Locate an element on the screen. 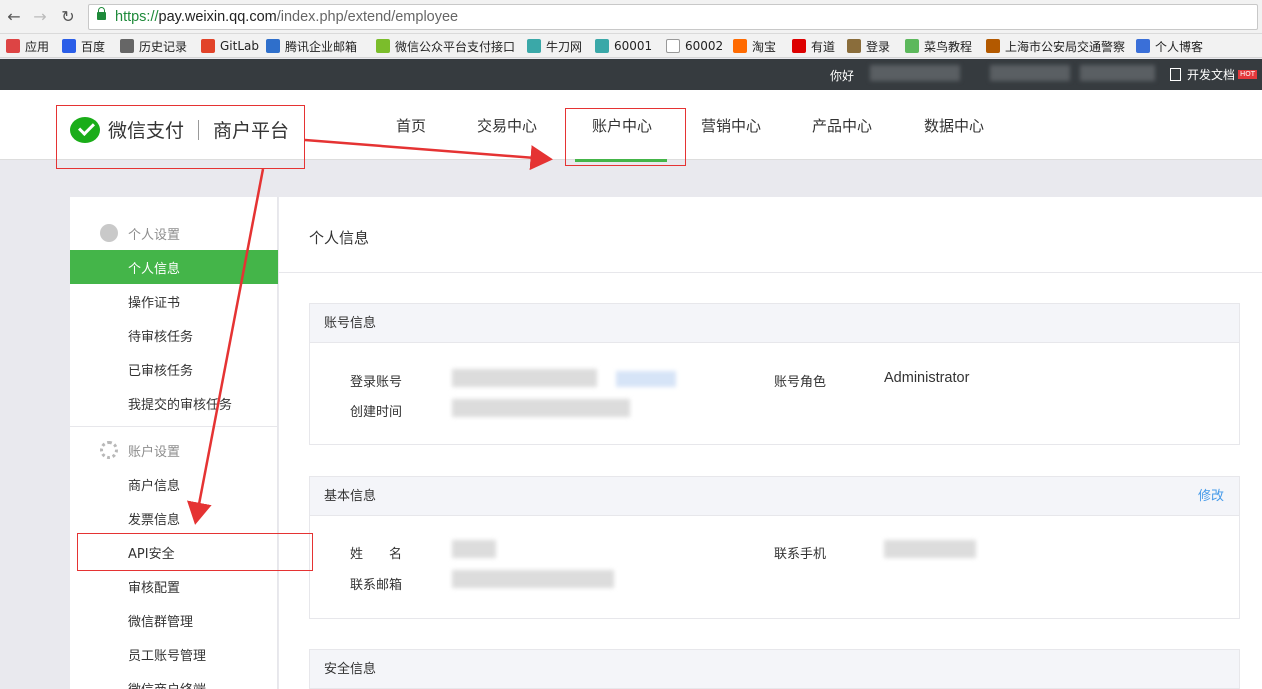  arrow-to-api-security is located at coordinates (226, 346).